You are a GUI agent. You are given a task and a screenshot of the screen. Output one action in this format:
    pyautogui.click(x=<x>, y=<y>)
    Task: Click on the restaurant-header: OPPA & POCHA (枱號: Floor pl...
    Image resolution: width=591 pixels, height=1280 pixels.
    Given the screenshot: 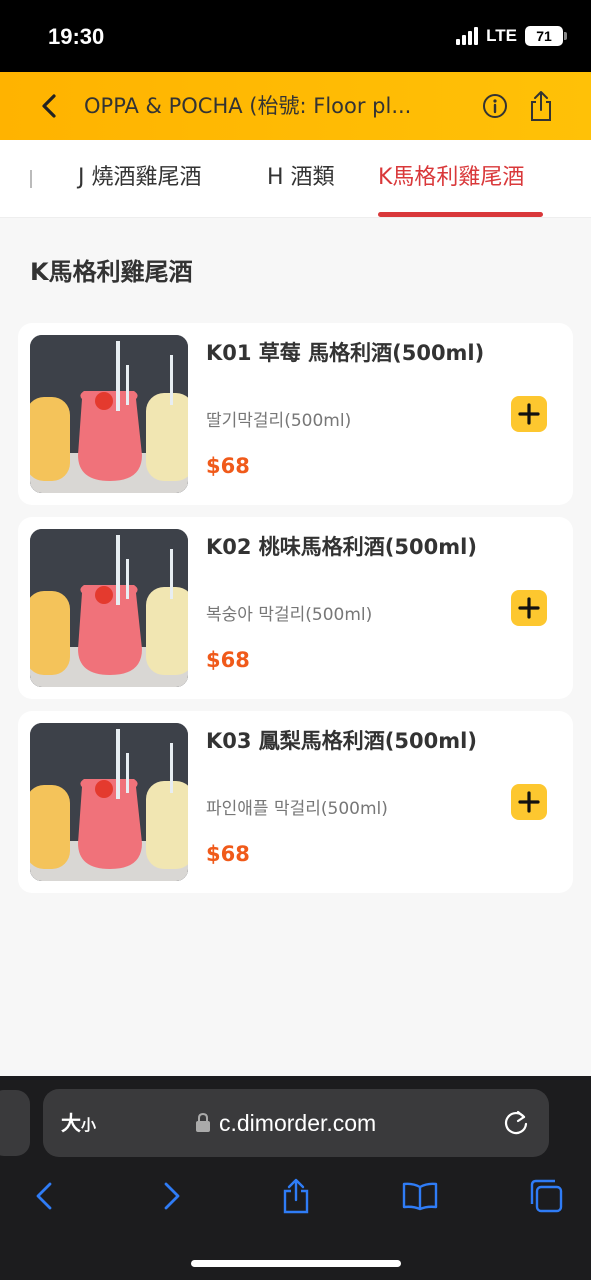 What is the action you would take?
    pyautogui.click(x=295, y=106)
    